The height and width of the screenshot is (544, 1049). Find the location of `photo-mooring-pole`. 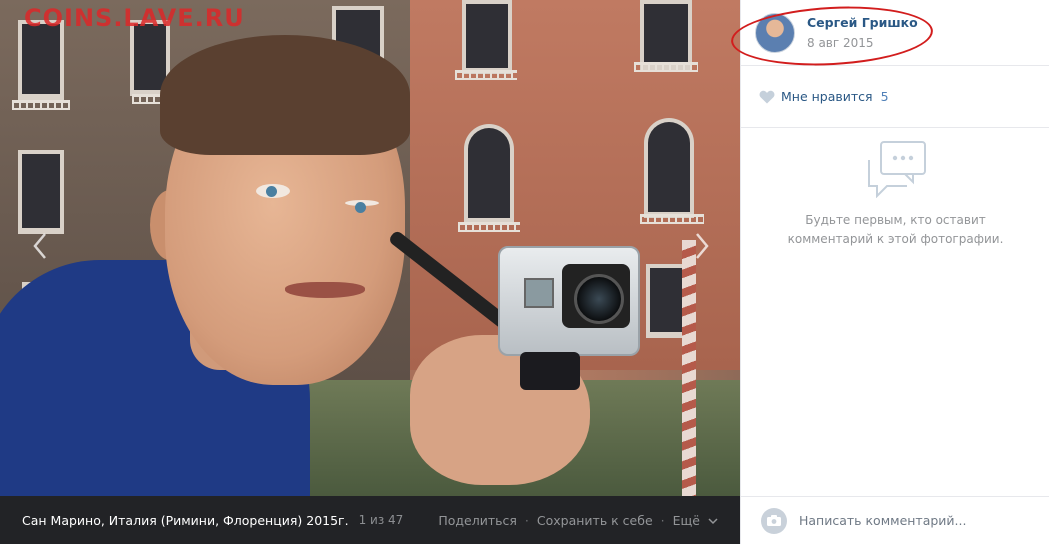

photo-mooring-pole is located at coordinates (689, 368).